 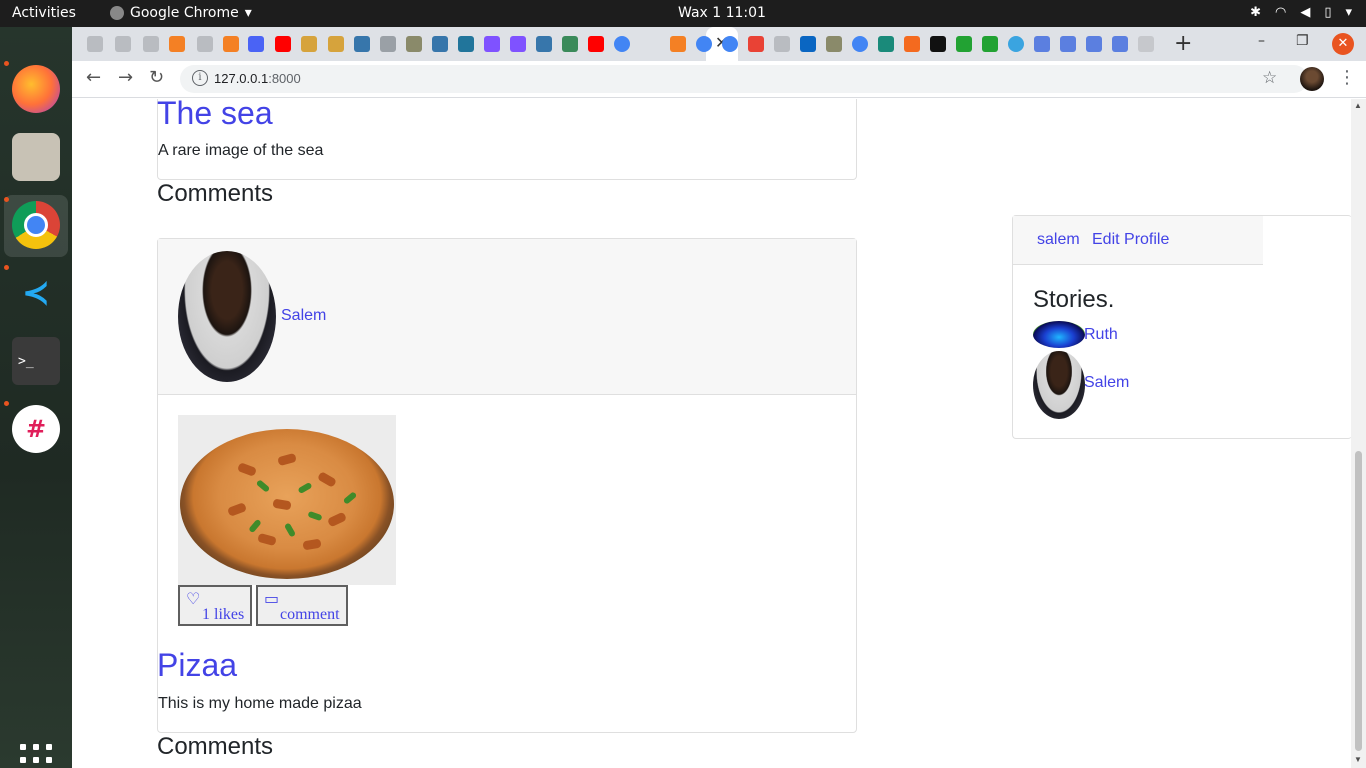 I want to click on menu-icon: ⋮, so click(x=1347, y=77).